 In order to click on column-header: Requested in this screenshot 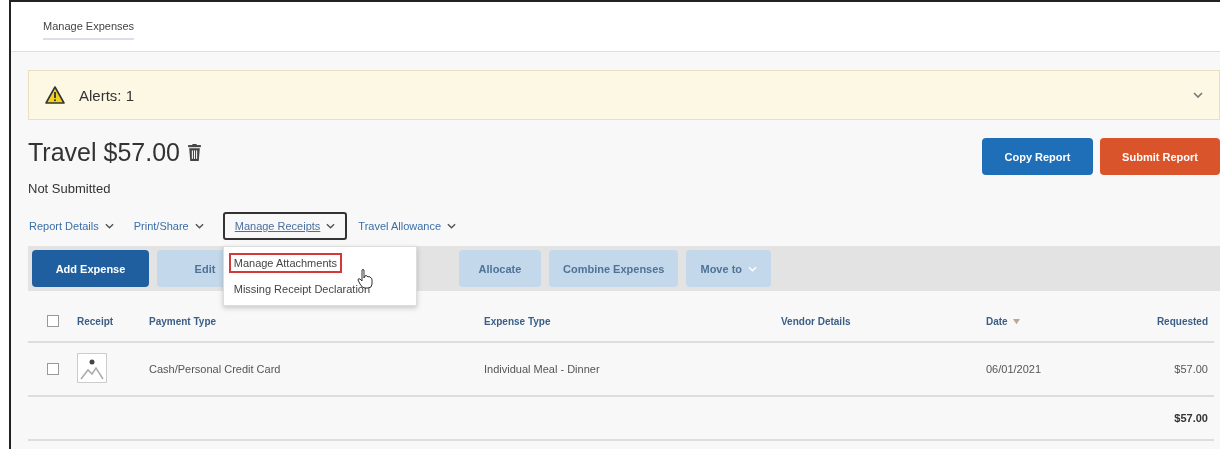, I will do `click(1182, 321)`.